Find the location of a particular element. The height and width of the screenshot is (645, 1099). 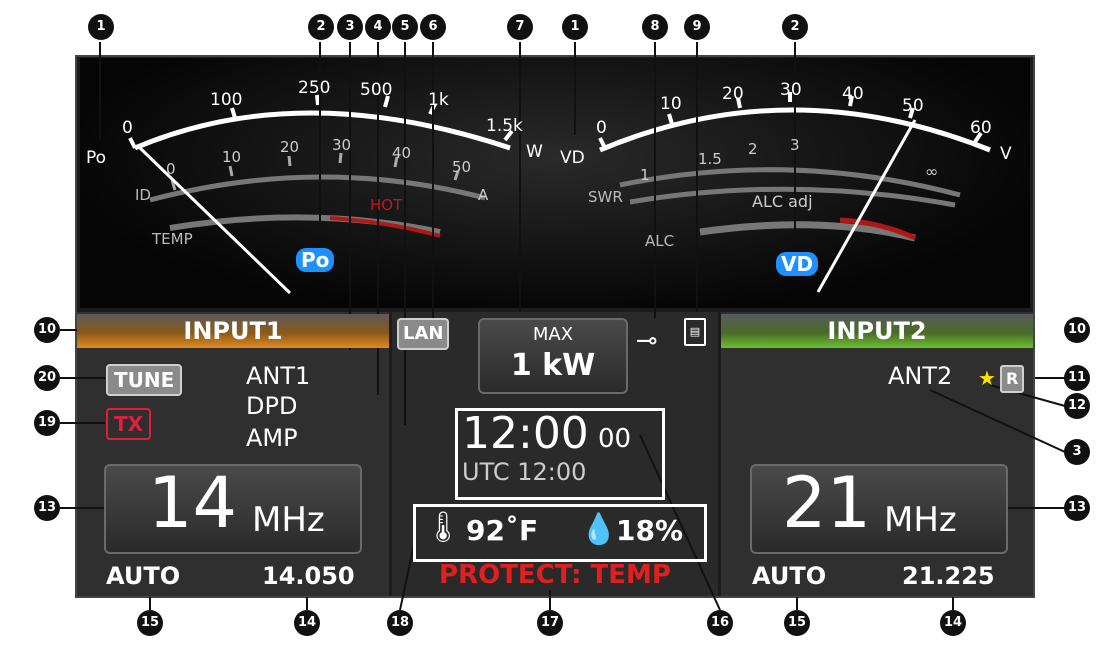

callout-19: 19 is located at coordinates (47, 423).